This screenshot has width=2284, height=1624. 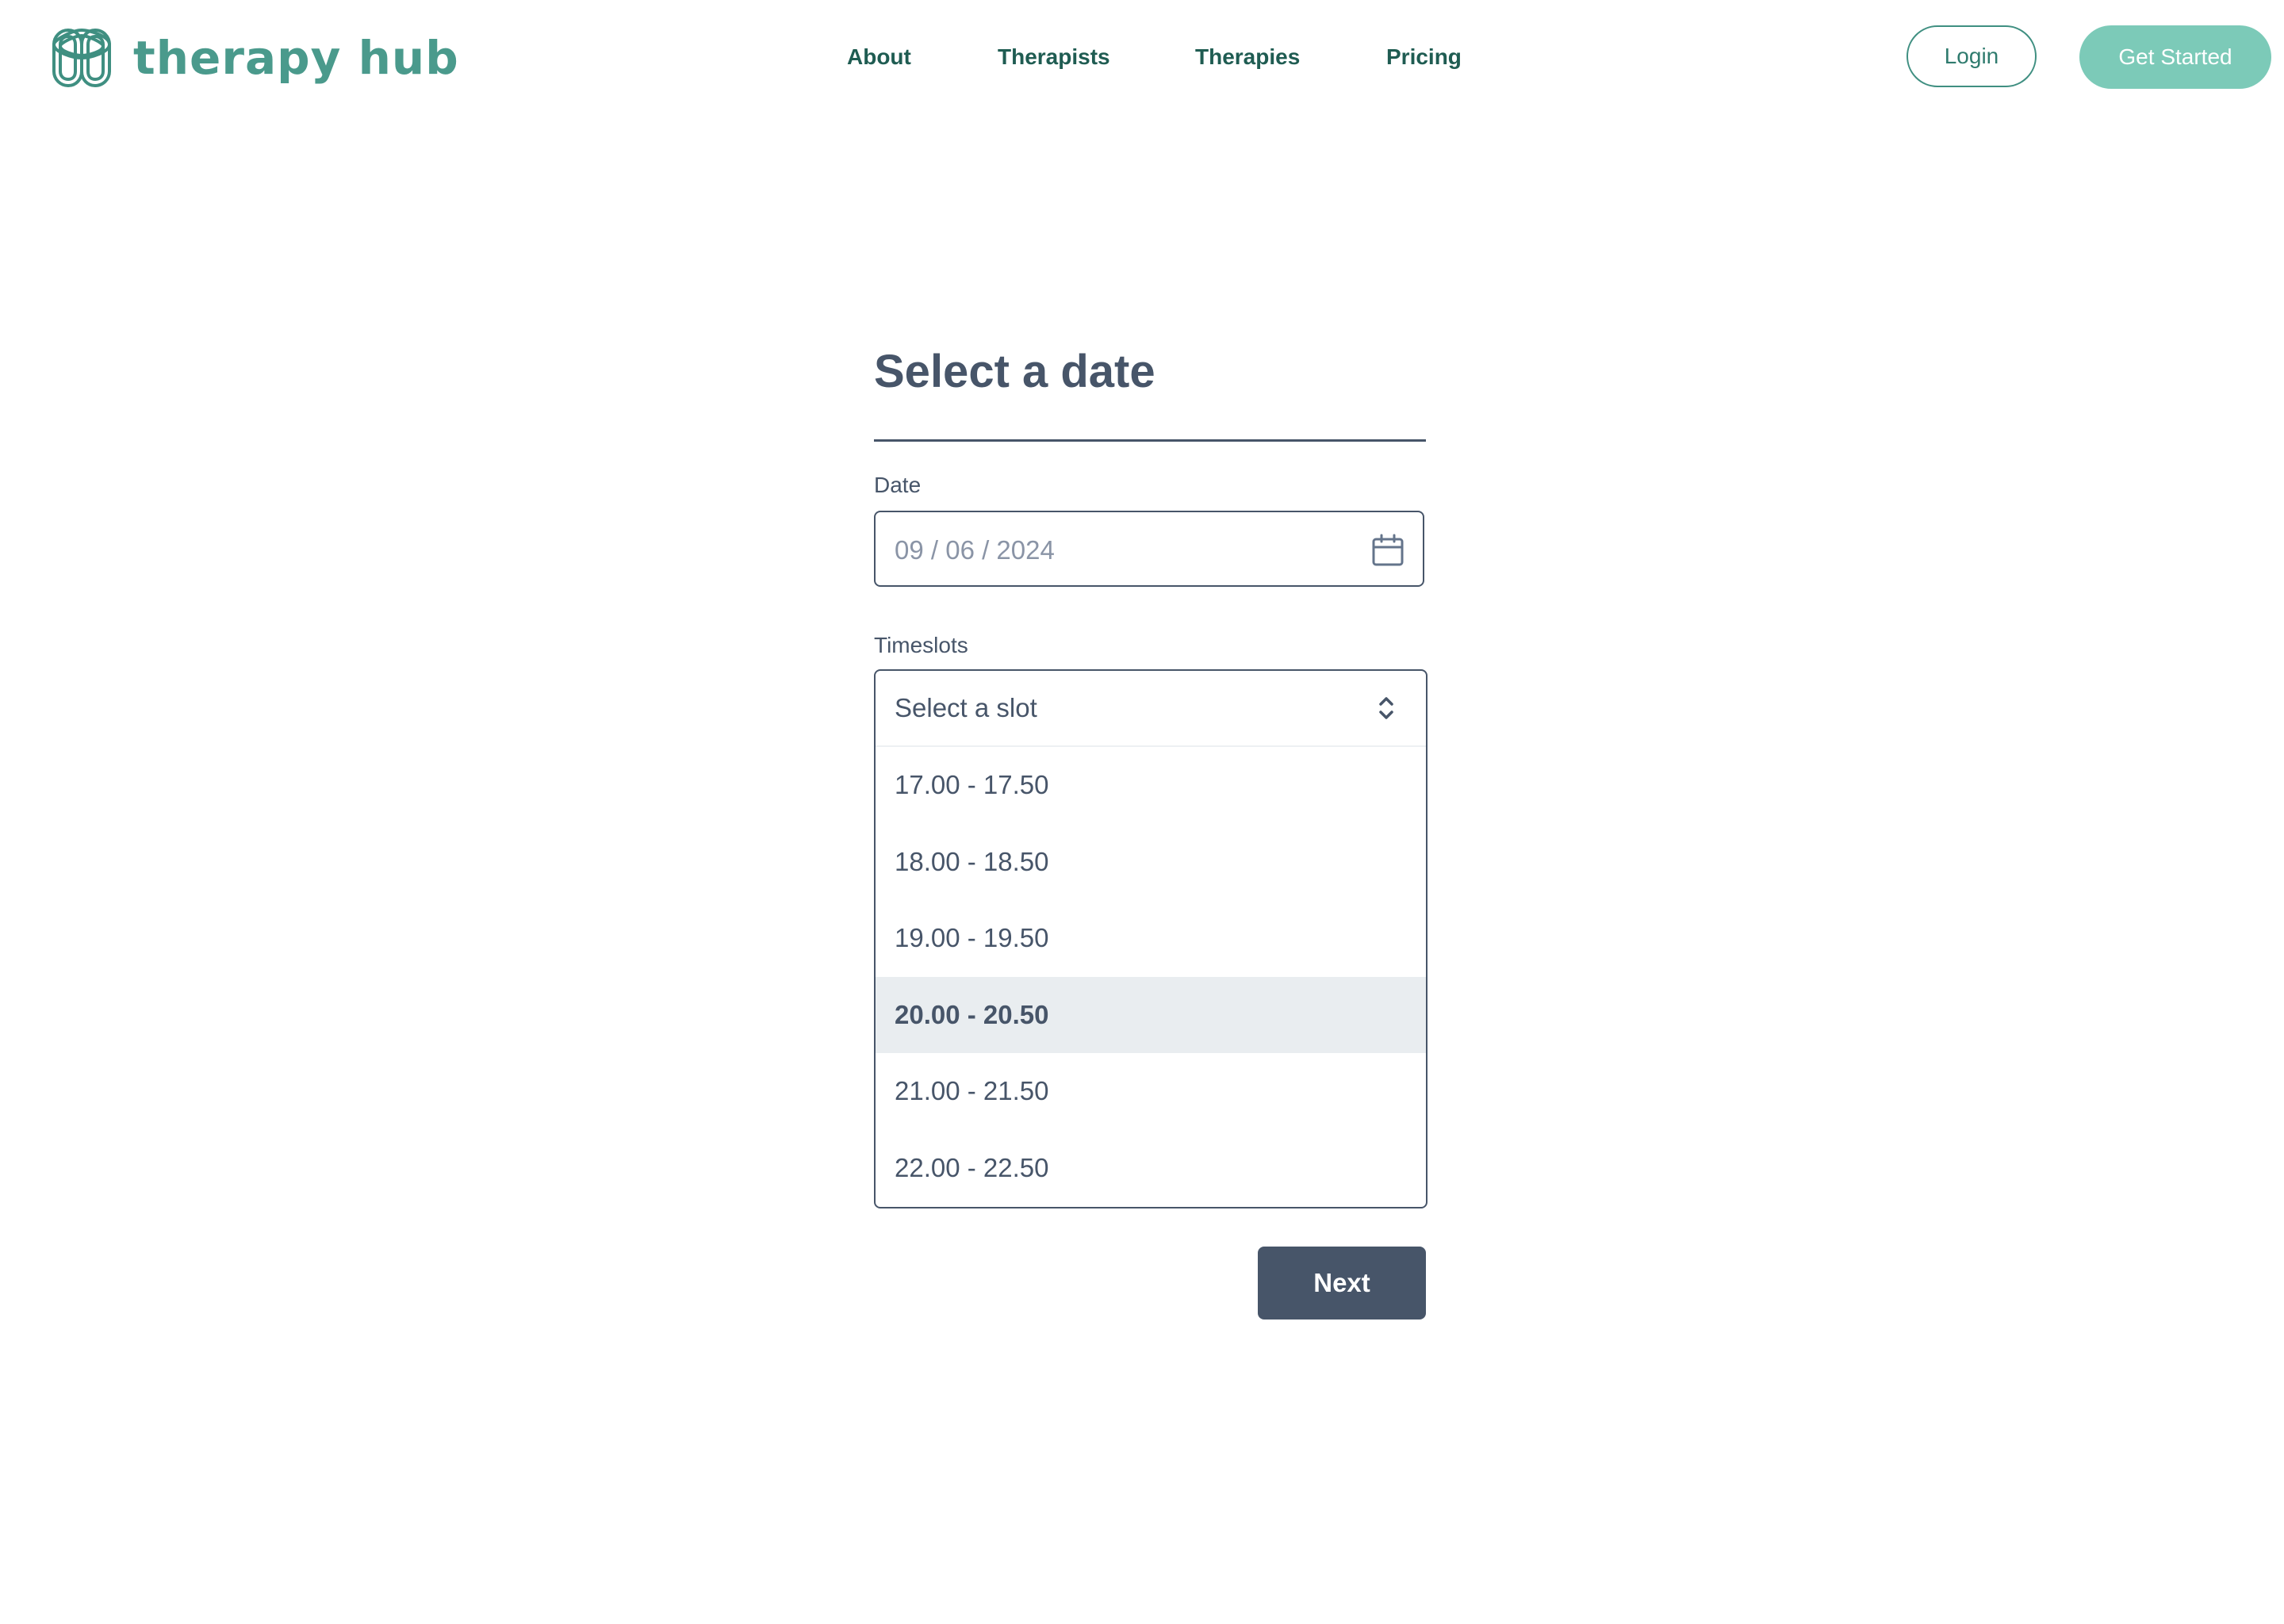 I want to click on timeslot-option-label: 19.00 - 19.50, so click(x=972, y=937).